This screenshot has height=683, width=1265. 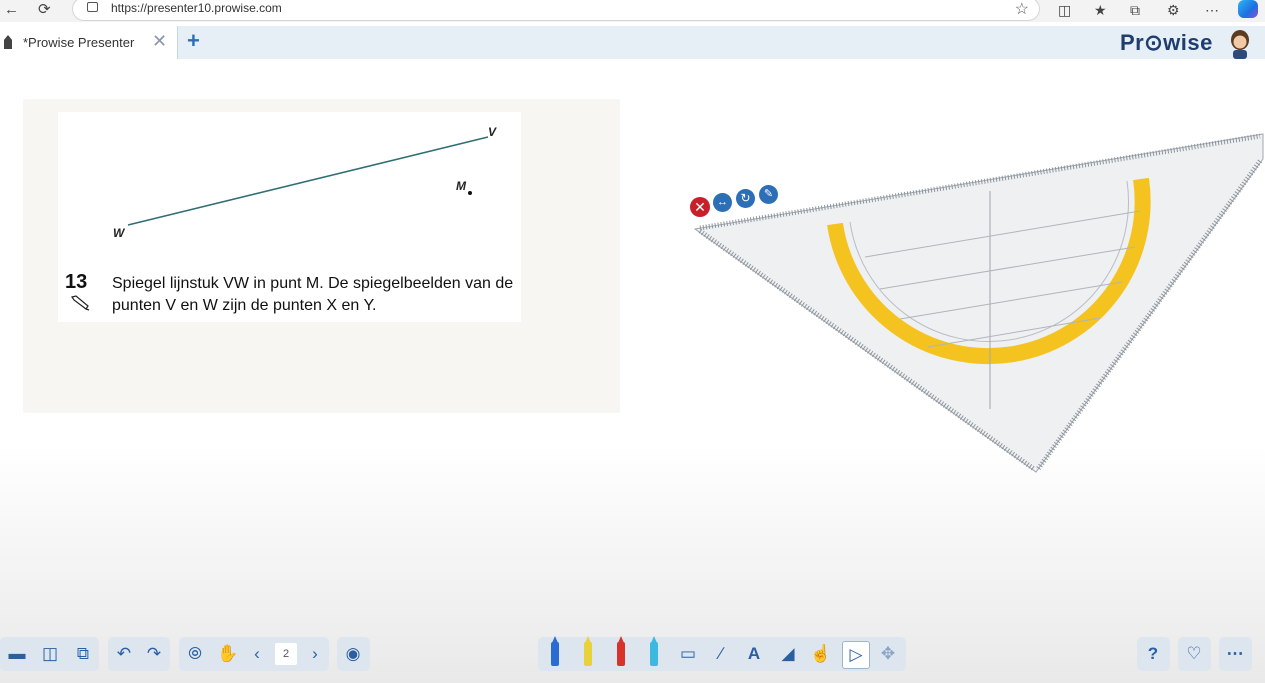 I want to click on question-number: 13, so click(x=76, y=282).